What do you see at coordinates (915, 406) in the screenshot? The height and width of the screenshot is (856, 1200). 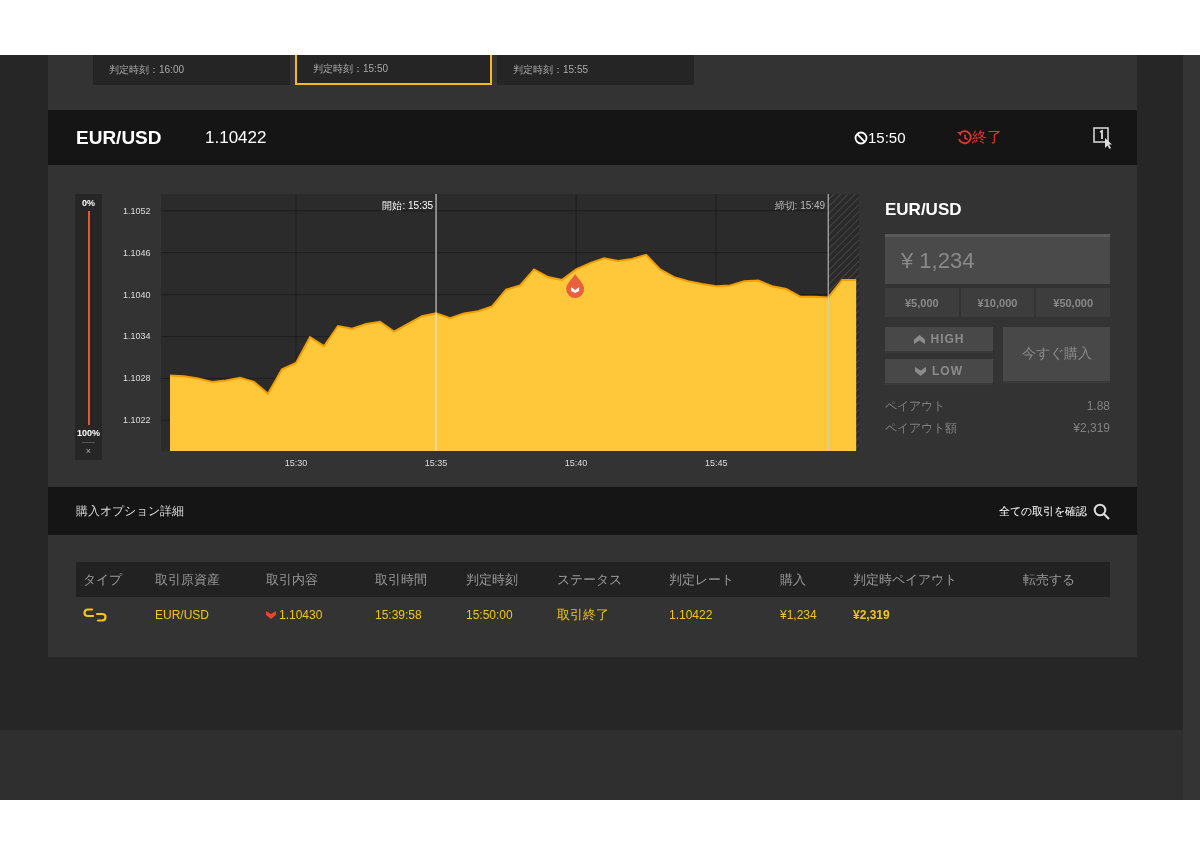 I see `payout-label: ペイアウト` at bounding box center [915, 406].